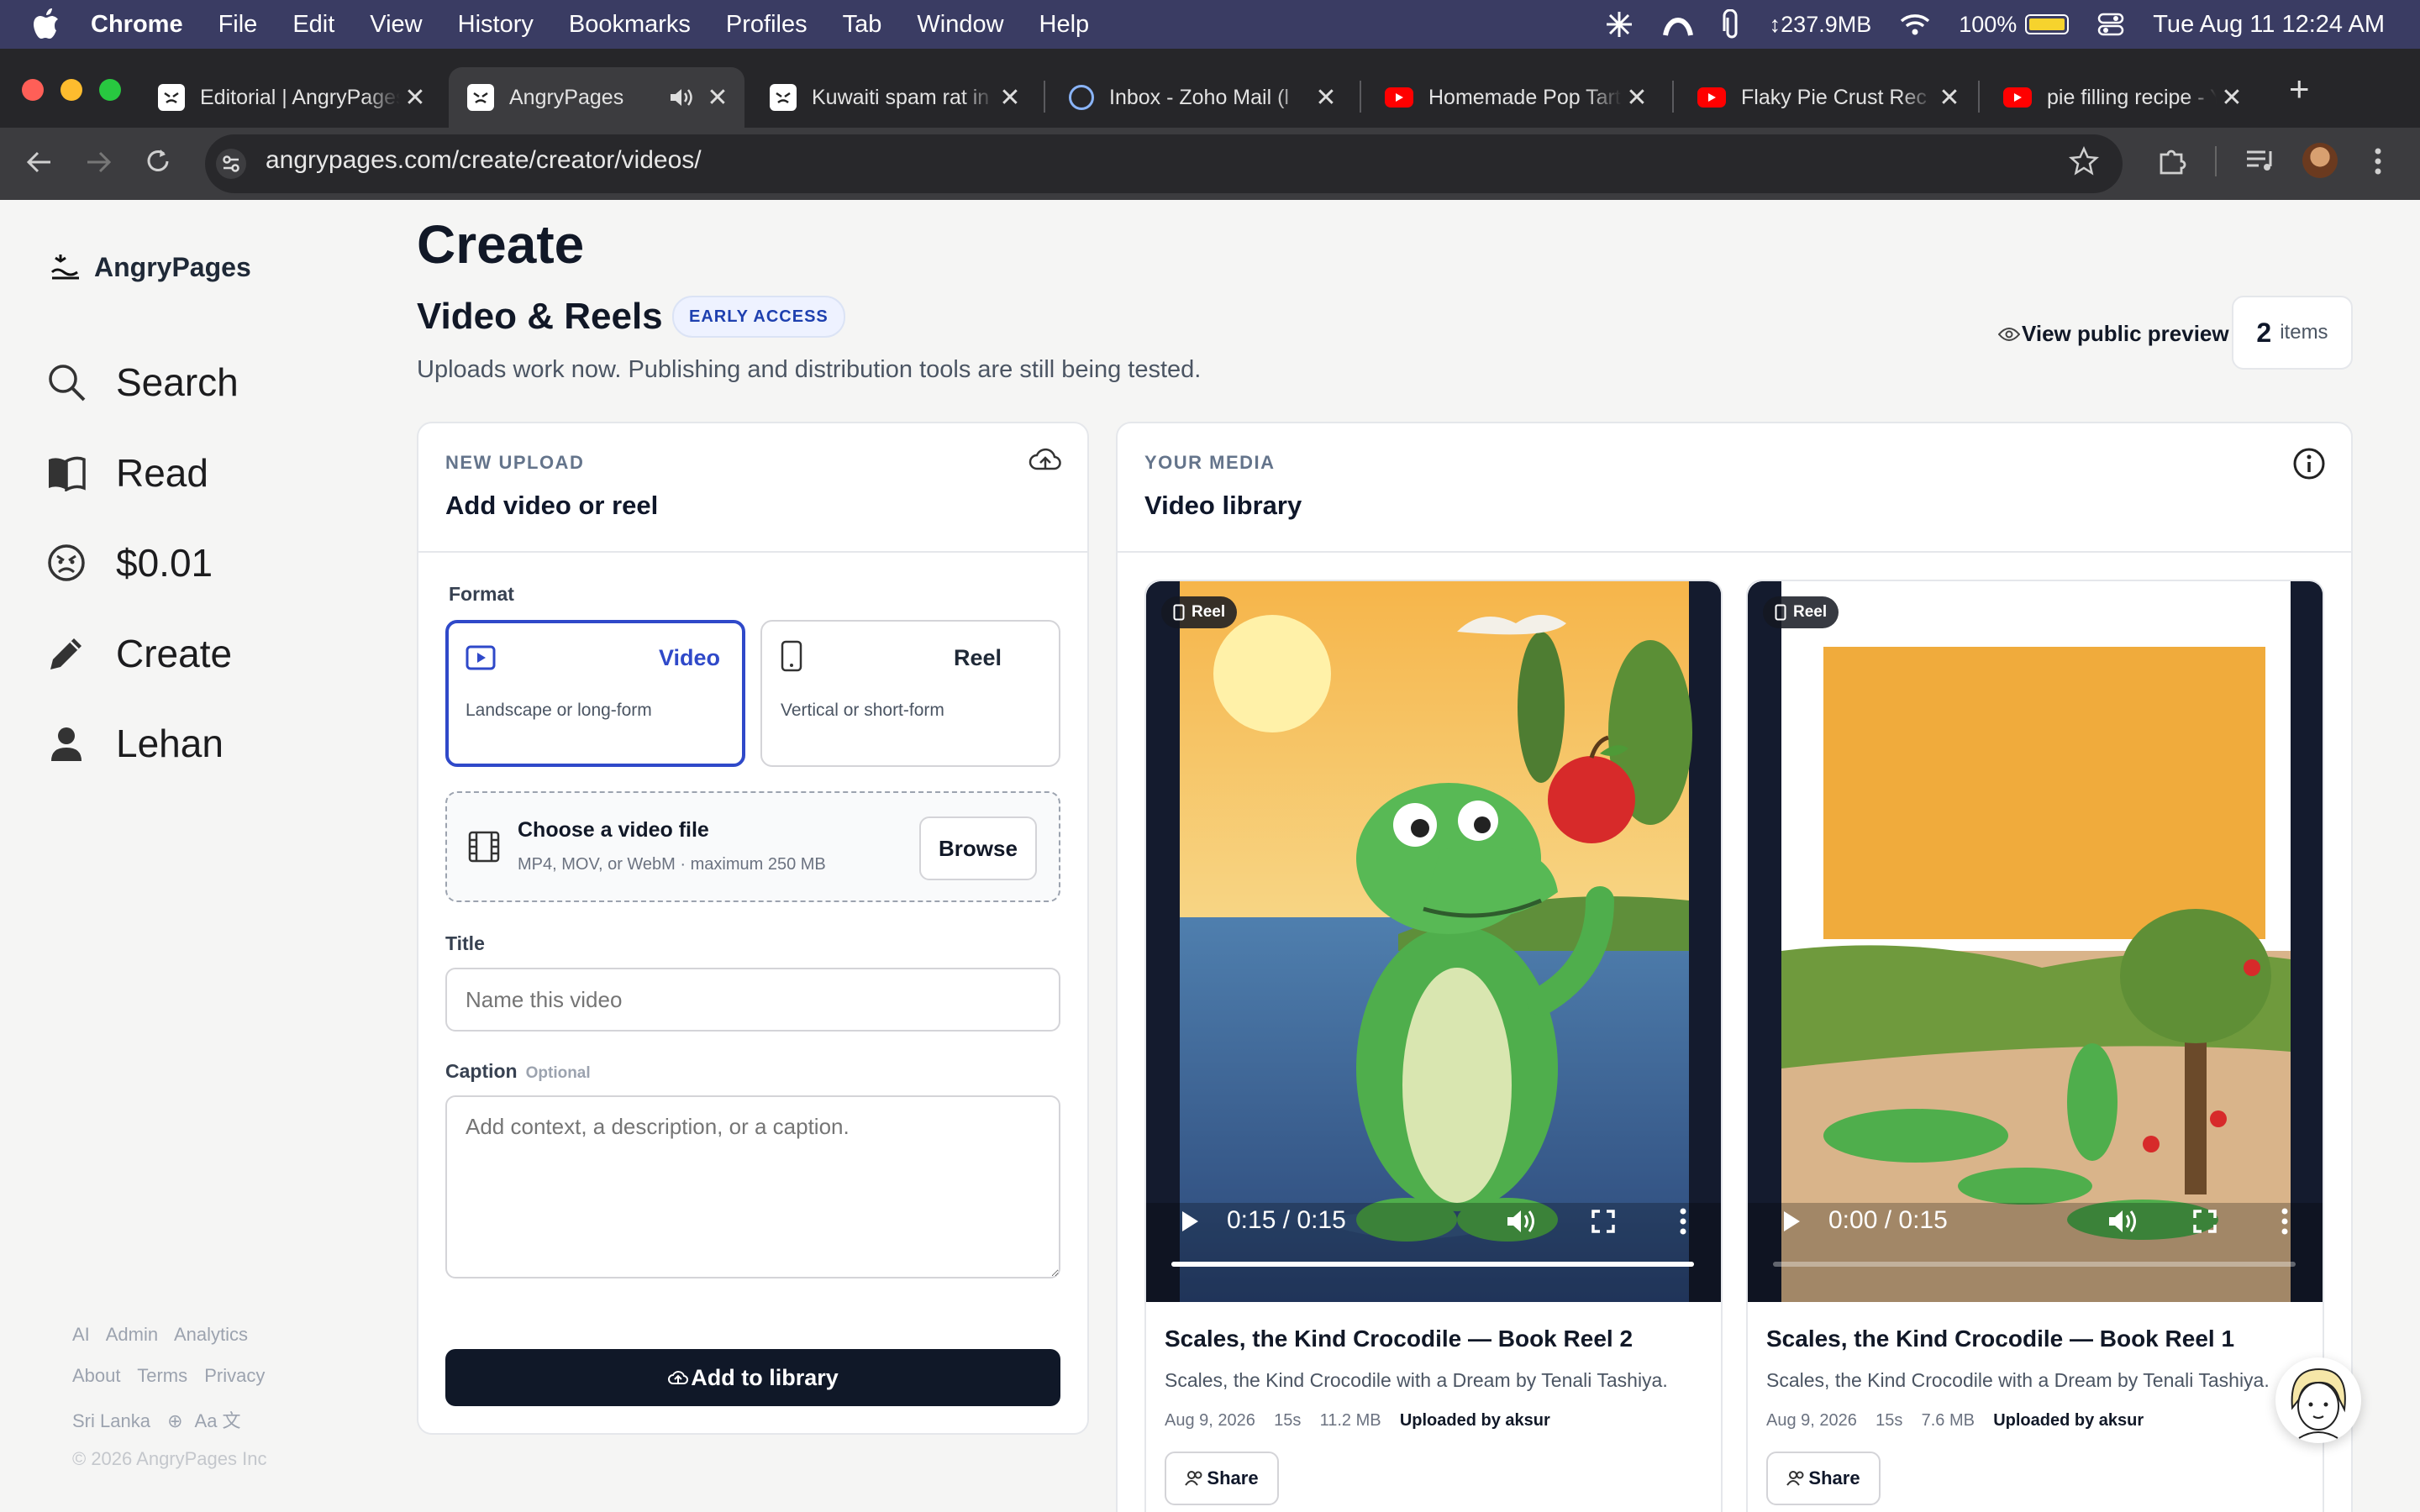  Describe the element at coordinates (2309, 463) in the screenshot. I see `info-icon` at that location.